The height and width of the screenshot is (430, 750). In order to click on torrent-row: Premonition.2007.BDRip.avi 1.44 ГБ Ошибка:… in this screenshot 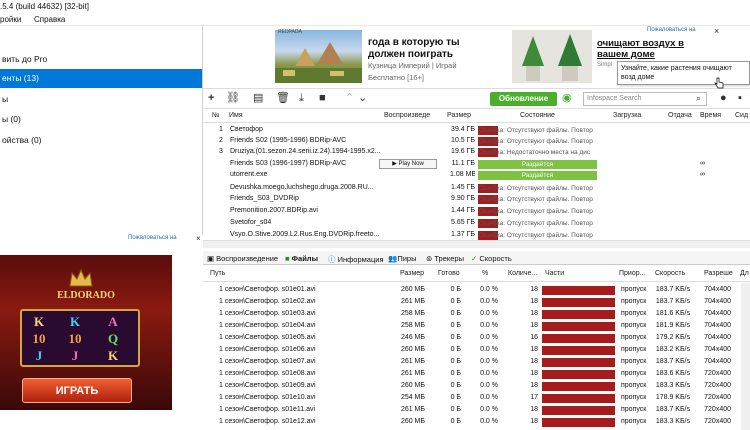, I will do `click(476, 211)`.